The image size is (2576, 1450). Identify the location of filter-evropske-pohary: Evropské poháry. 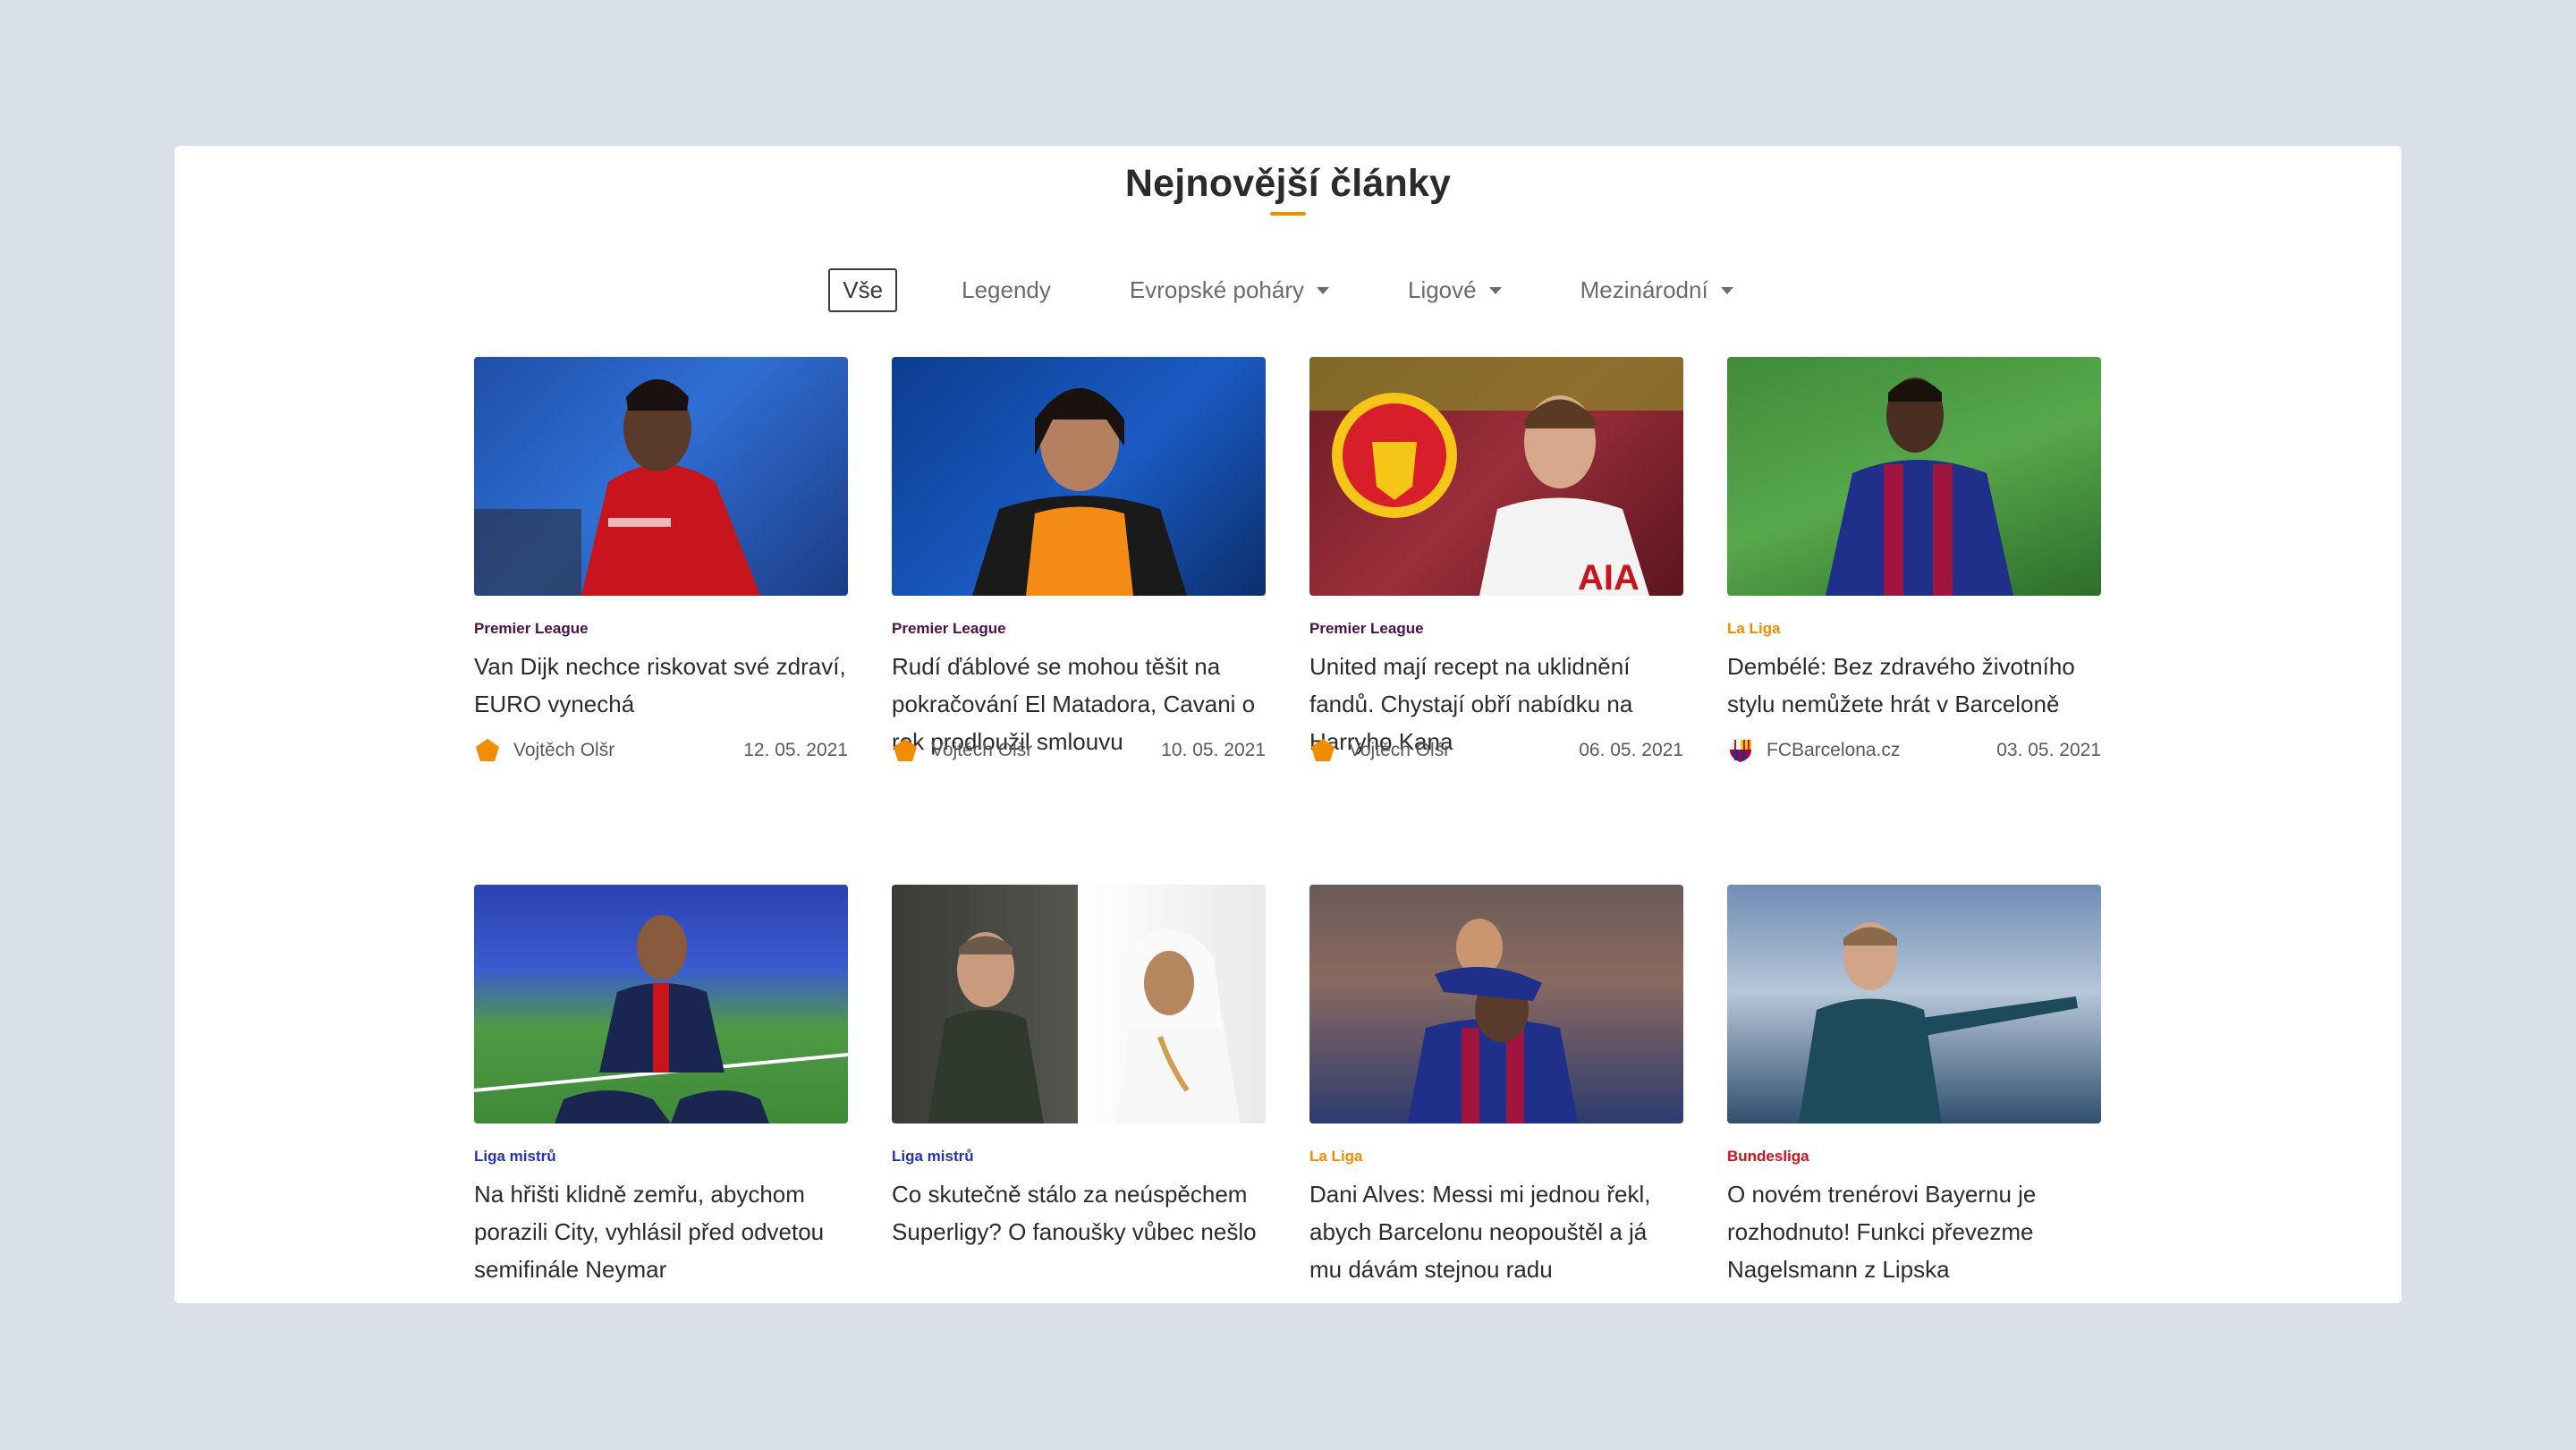
(1229, 290).